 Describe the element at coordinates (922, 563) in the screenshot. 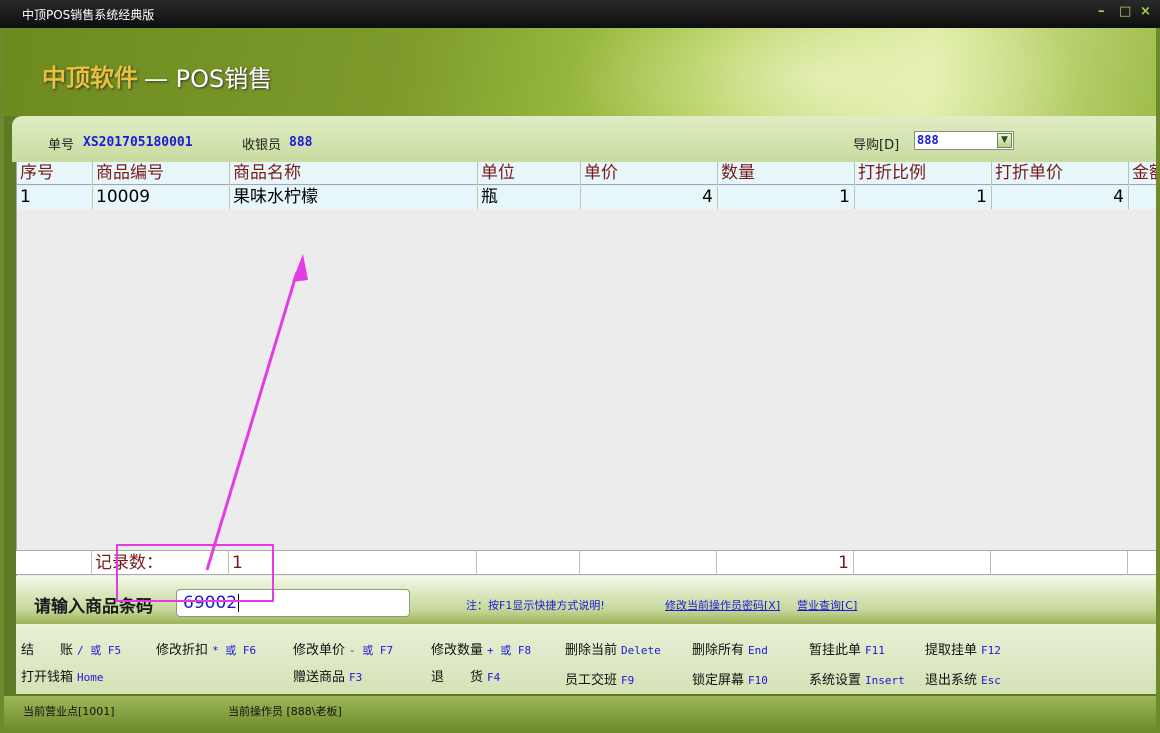

I see `footer-discount-rate` at that location.